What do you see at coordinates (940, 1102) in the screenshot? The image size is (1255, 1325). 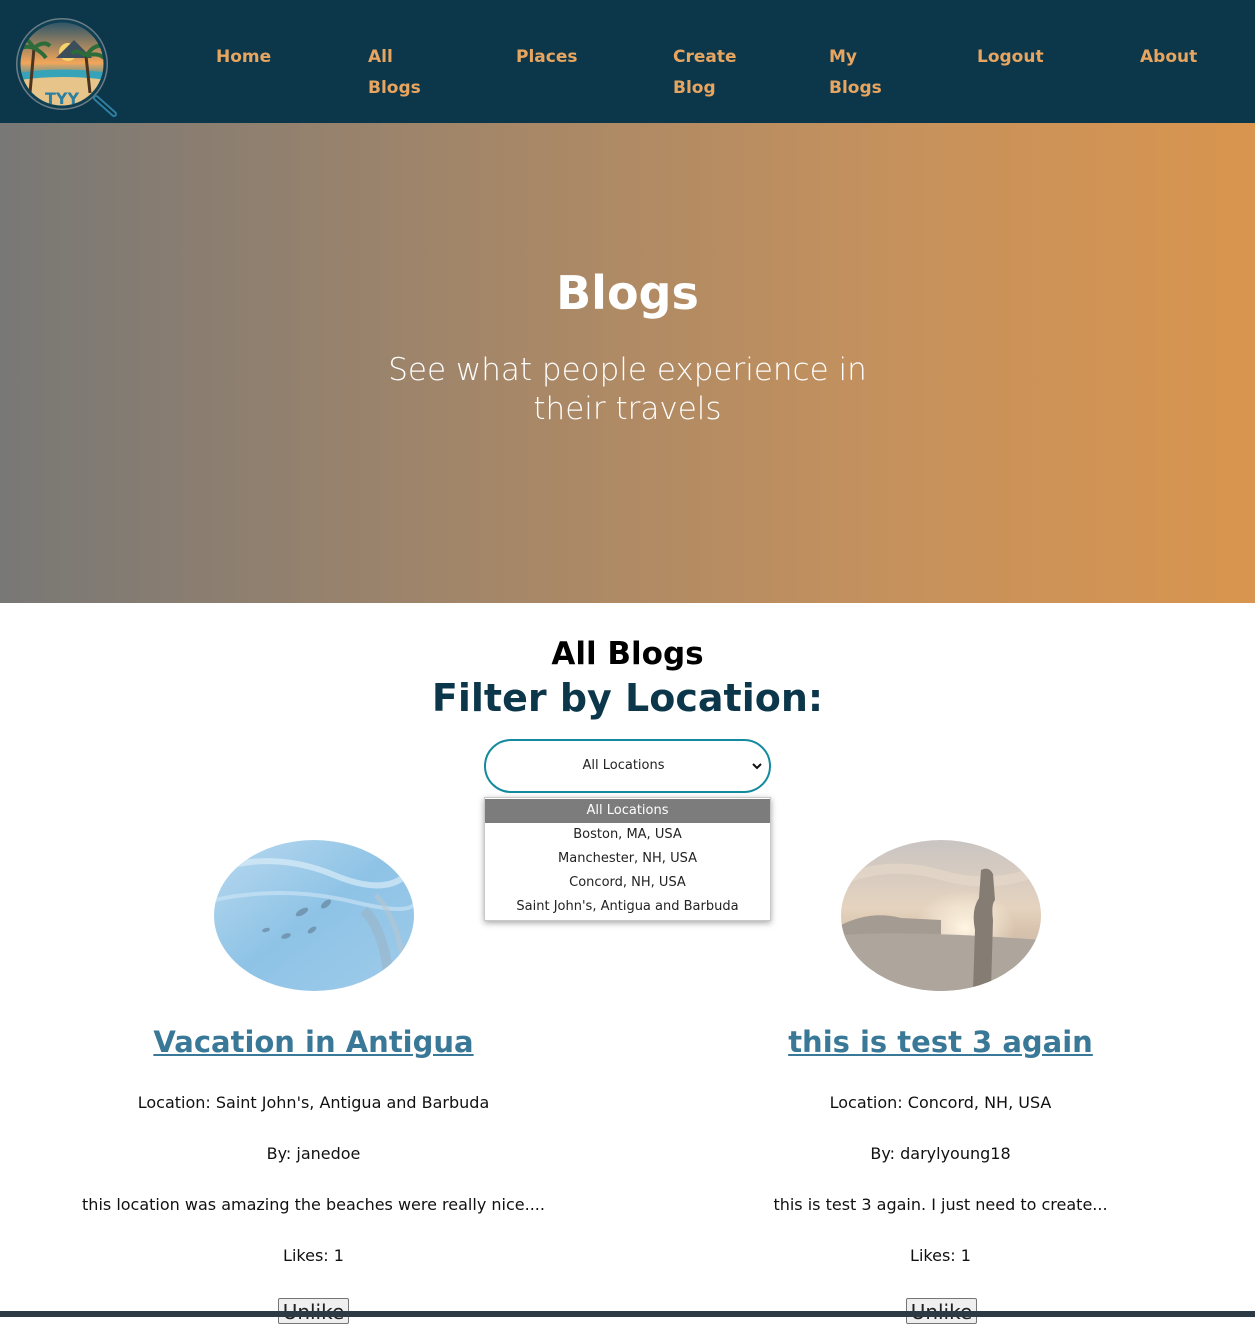 I see `blog-location: Location: Concord, NH, USA` at bounding box center [940, 1102].